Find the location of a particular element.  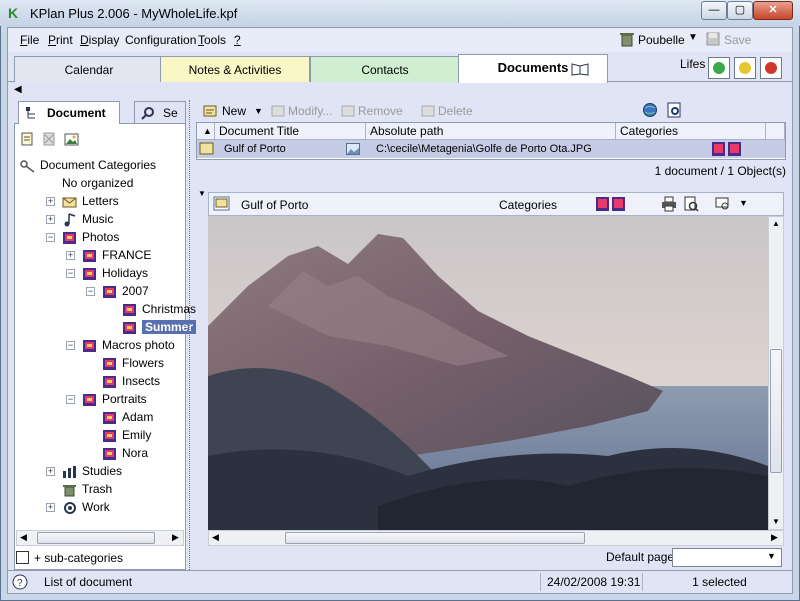

tab-document-tree: Document is located at coordinates (69, 112).